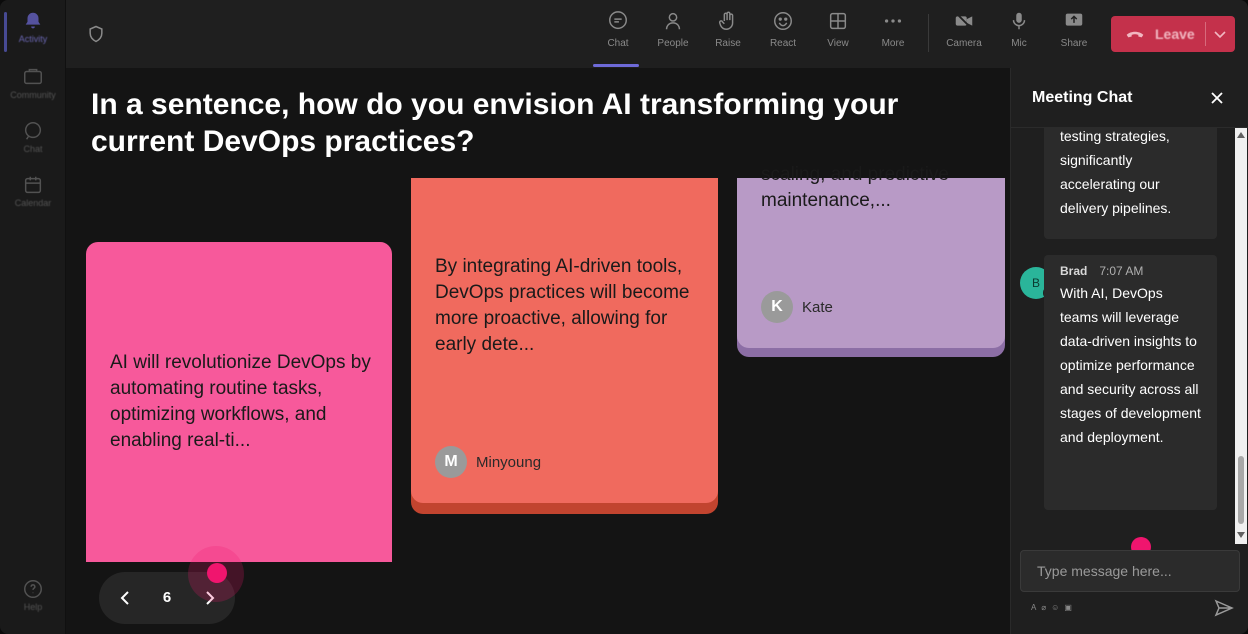  I want to click on attach-icon: ⌀, so click(1043, 607).